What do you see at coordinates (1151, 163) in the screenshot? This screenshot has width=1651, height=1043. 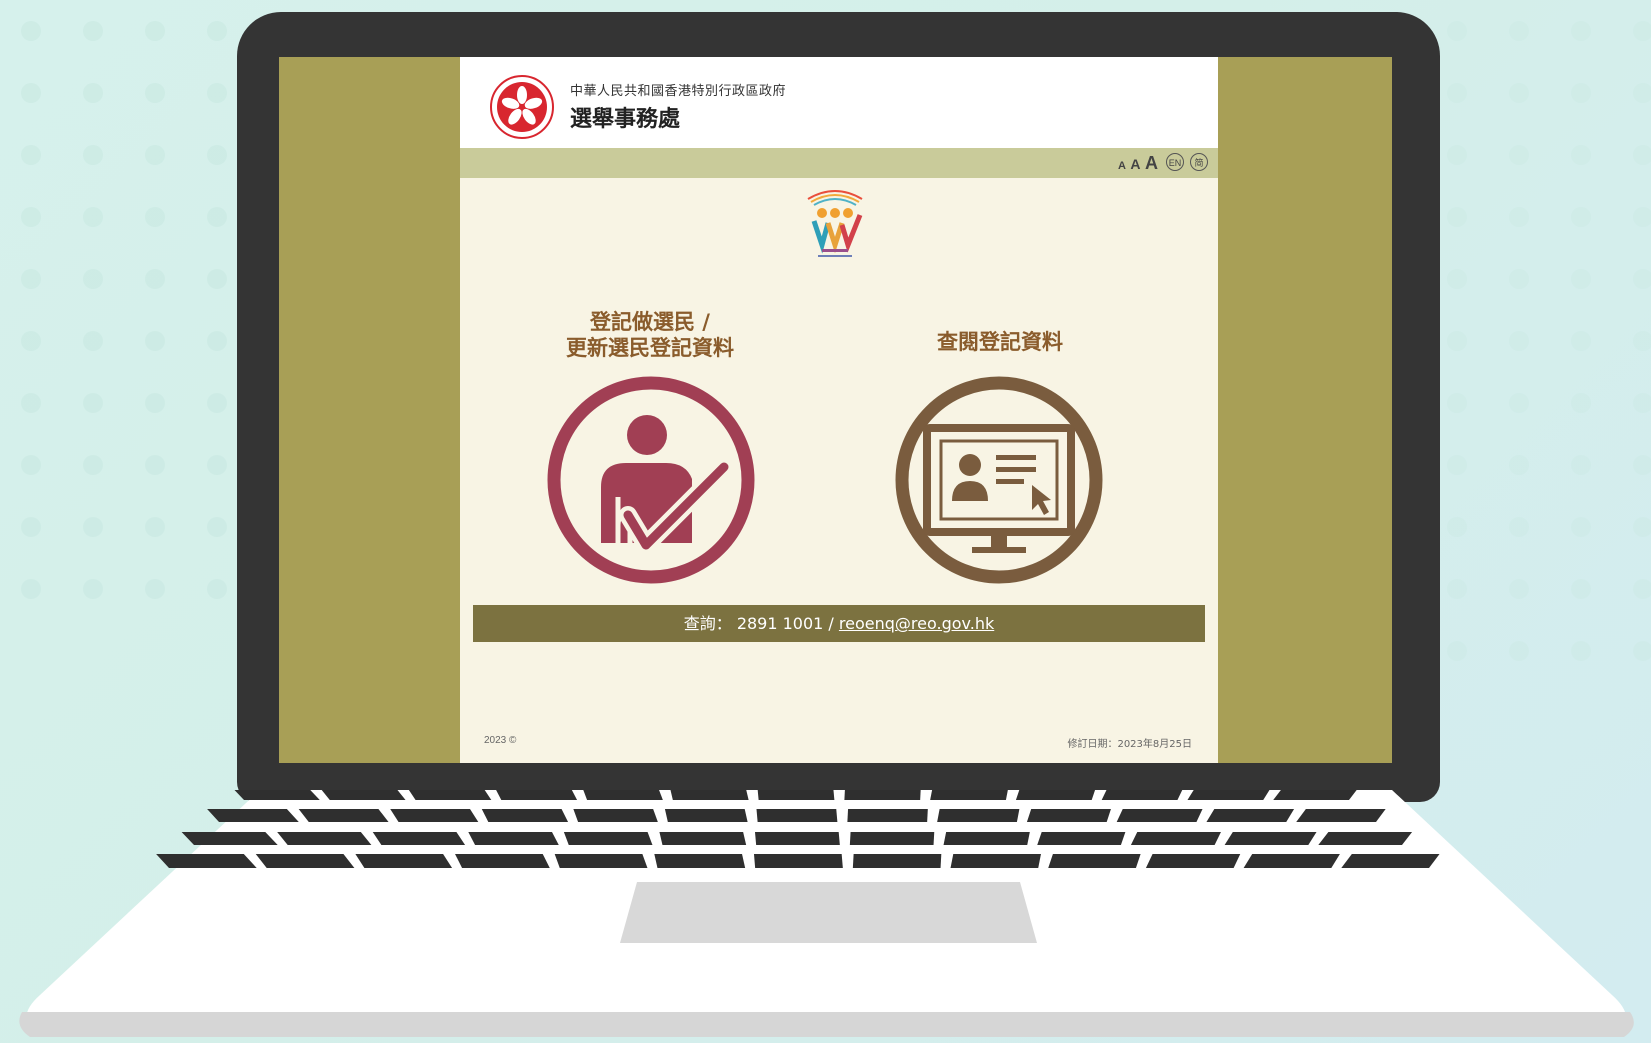 I see `font-size-large-button: A` at bounding box center [1151, 163].